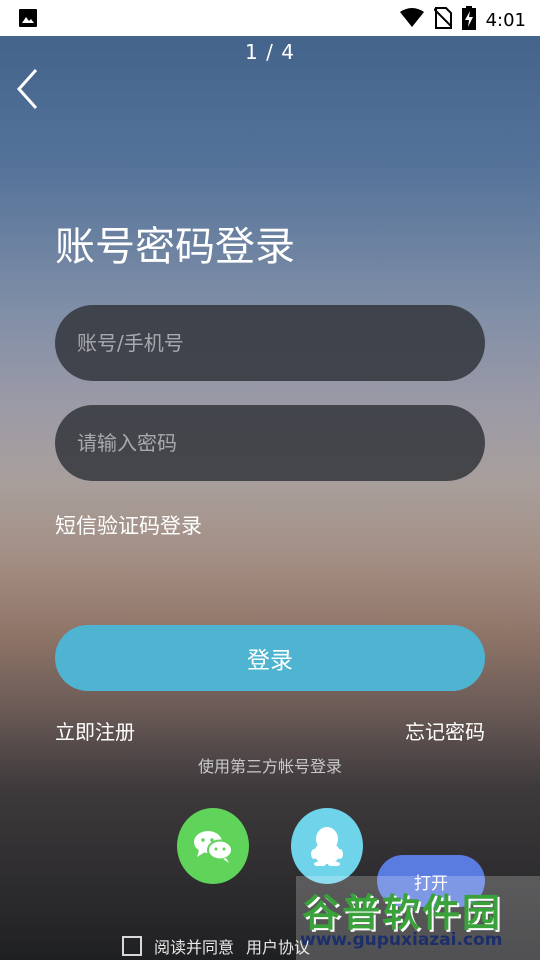 The height and width of the screenshot is (960, 540). I want to click on register-link: 立即注册, so click(95, 730).